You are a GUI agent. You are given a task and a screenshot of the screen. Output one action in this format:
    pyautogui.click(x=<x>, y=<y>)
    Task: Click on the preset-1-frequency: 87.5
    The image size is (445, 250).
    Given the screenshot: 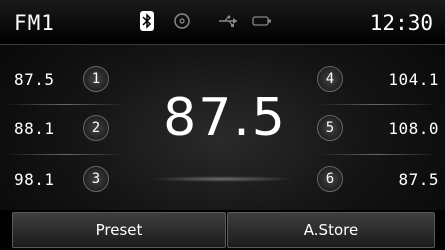 What is the action you would take?
    pyautogui.click(x=34, y=79)
    